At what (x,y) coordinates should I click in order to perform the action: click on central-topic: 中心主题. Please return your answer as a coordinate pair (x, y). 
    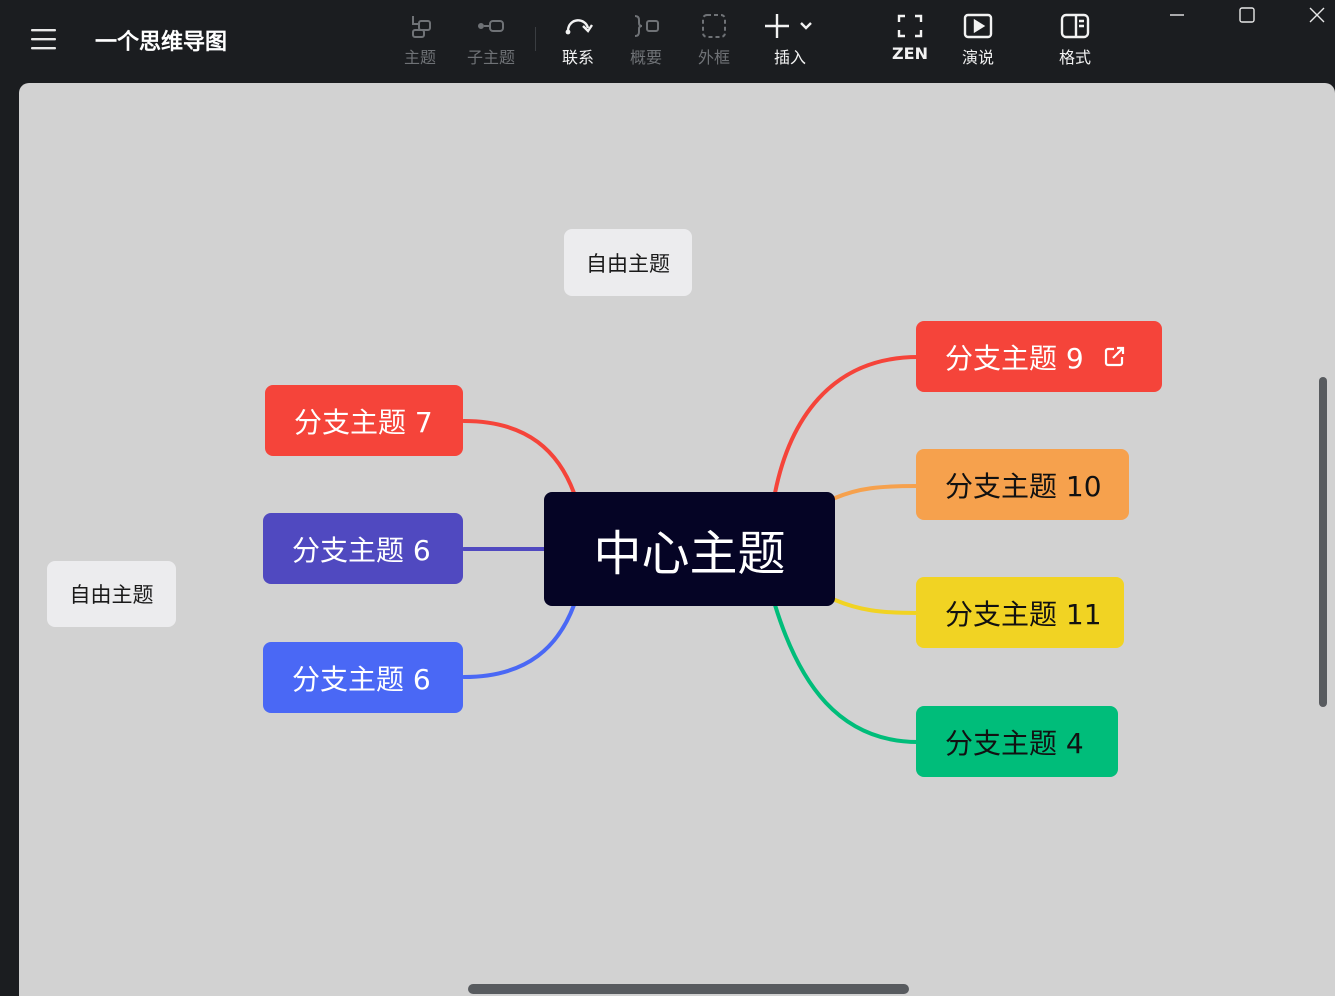
    Looking at the image, I should click on (689, 549).